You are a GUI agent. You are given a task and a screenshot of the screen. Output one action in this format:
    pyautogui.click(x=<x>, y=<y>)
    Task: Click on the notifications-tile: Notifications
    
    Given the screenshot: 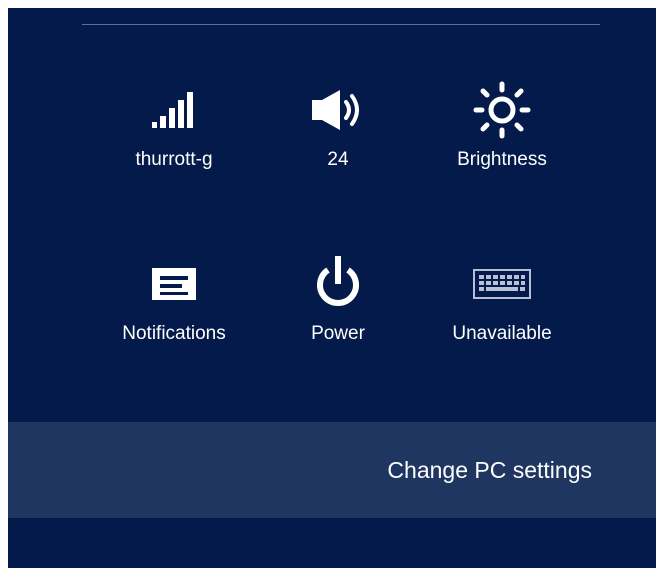 What is the action you would take?
    pyautogui.click(x=174, y=314)
    